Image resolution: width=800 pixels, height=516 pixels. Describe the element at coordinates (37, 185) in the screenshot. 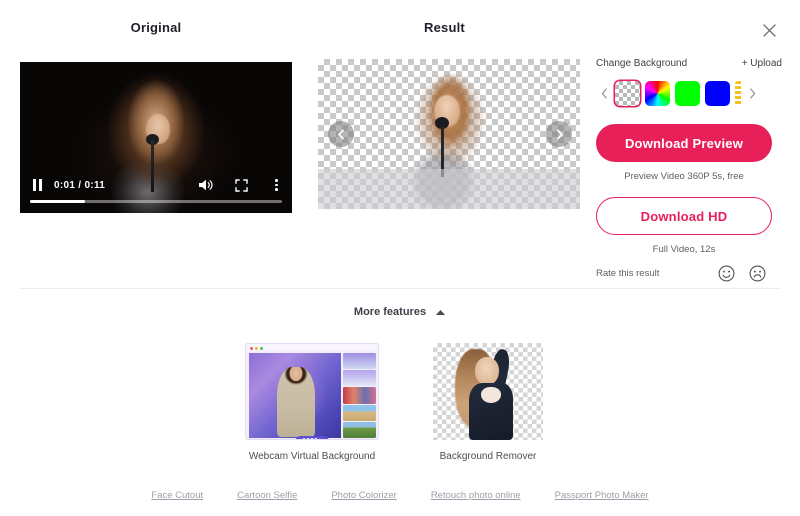

I see `pause-icon` at that location.